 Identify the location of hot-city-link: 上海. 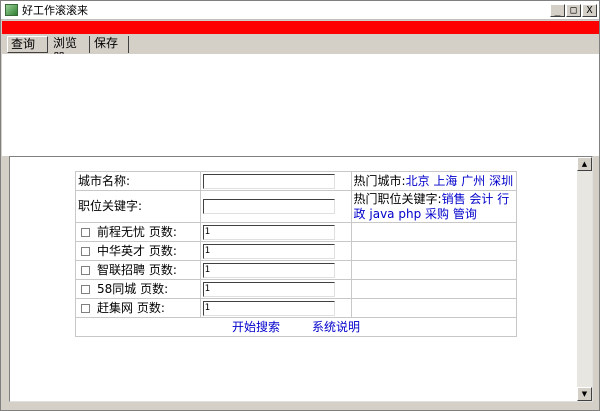
(445, 181).